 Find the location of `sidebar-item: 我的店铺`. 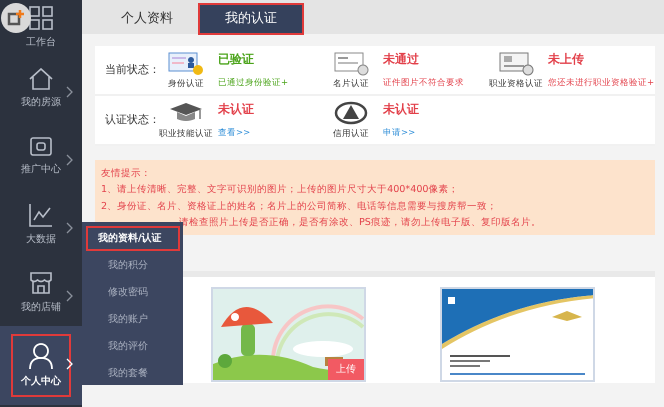

sidebar-item: 我的店铺 is located at coordinates (41, 292).